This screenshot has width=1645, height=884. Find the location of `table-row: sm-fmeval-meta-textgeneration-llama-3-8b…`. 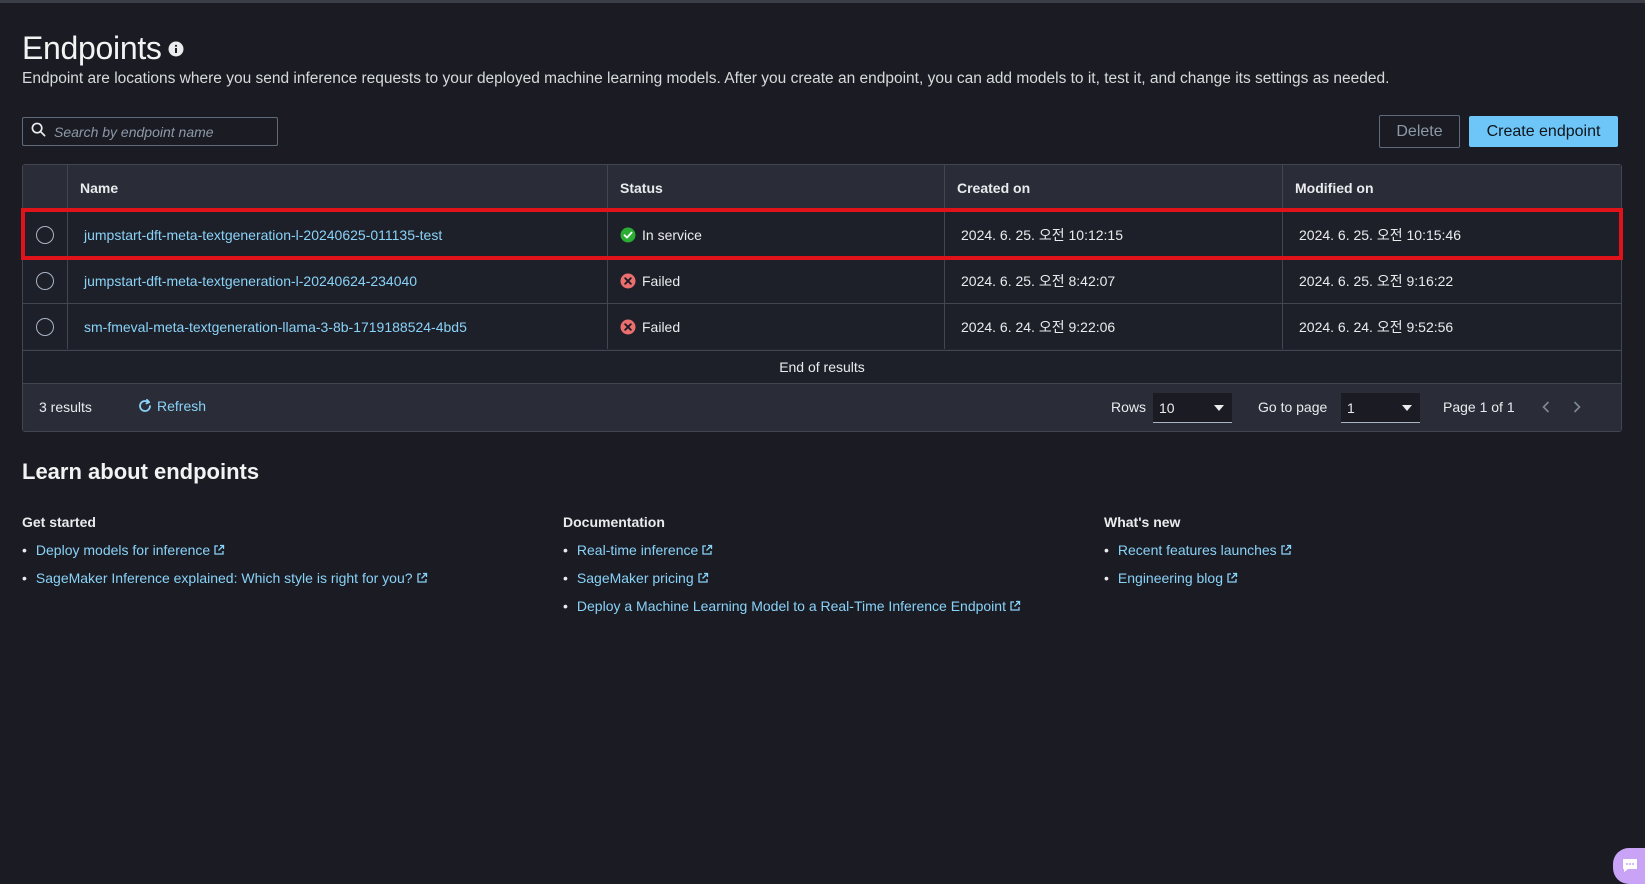

table-row: sm-fmeval-meta-textgeneration-llama-3-8b… is located at coordinates (822, 326).